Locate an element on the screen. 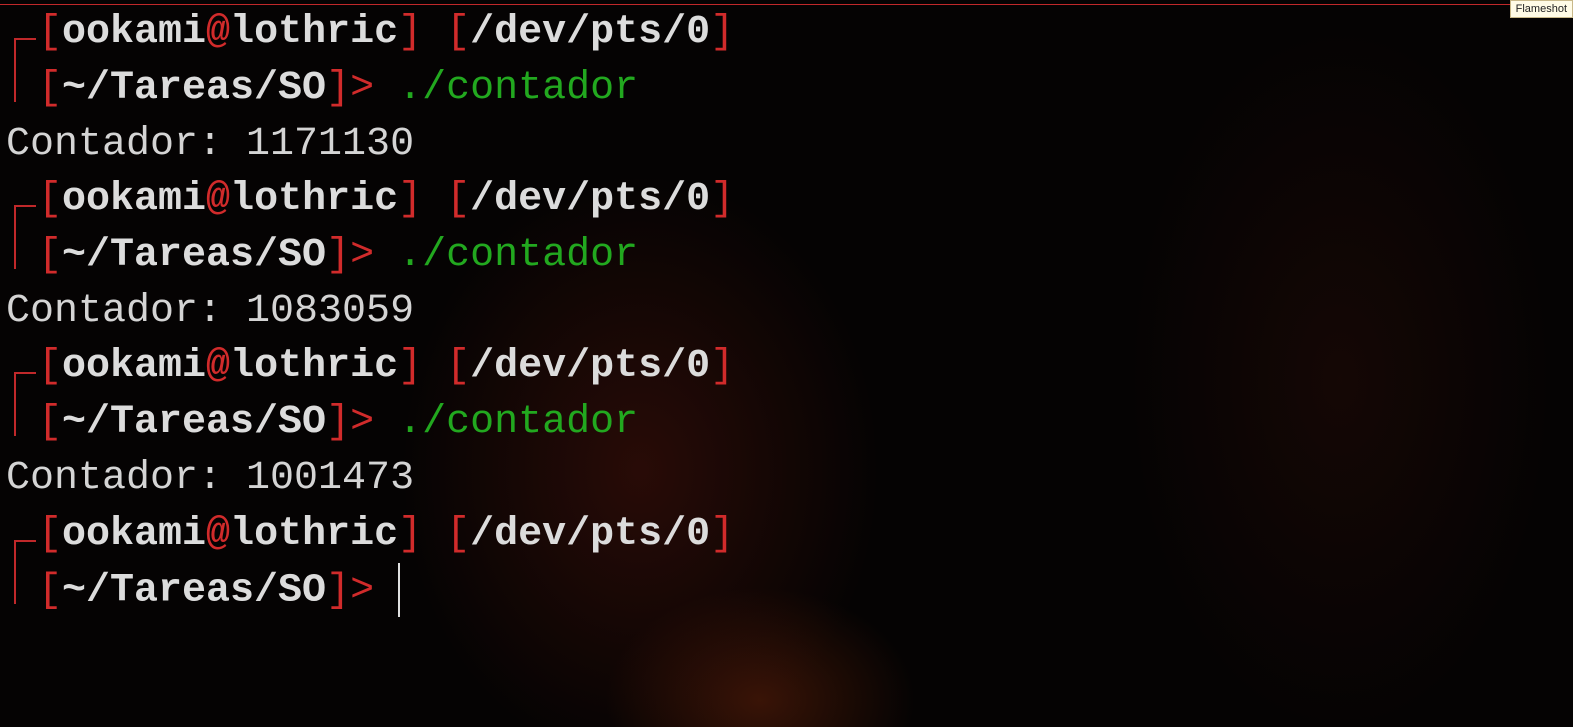 The height and width of the screenshot is (727, 1573). active-prompt-line: [~/Tareas/SO]> is located at coordinates (219, 591).